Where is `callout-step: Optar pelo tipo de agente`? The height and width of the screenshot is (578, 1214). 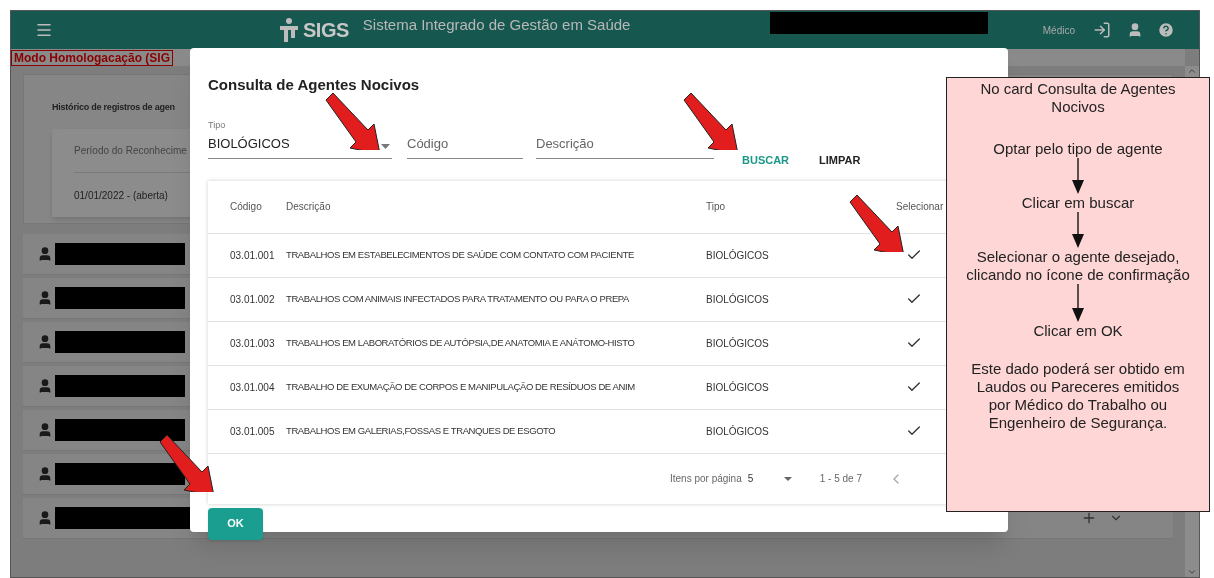 callout-step: Optar pelo tipo de agente is located at coordinates (1078, 149).